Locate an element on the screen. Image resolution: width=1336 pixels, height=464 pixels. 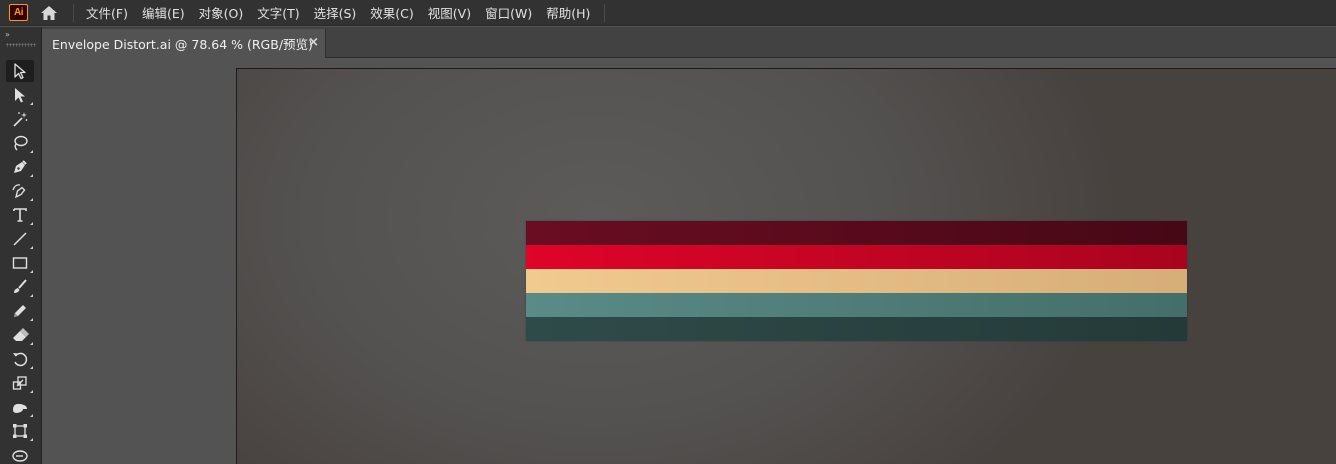
paintbrush-tool is located at coordinates (20, 287).